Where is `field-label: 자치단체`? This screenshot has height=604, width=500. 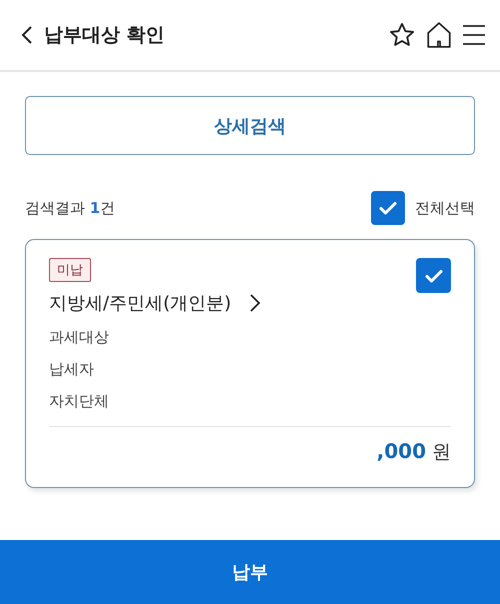 field-label: 자치단체 is located at coordinates (79, 401).